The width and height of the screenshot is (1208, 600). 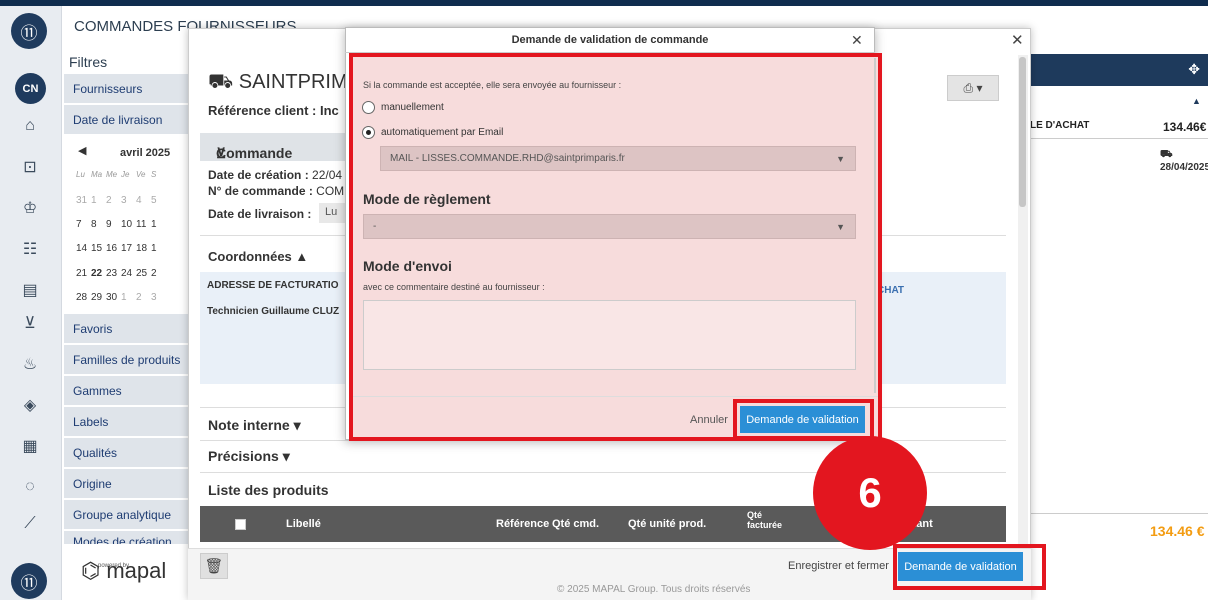 What do you see at coordinates (258, 256) in the screenshot?
I see `coordinates-toggle: Coordonnées ▲` at bounding box center [258, 256].